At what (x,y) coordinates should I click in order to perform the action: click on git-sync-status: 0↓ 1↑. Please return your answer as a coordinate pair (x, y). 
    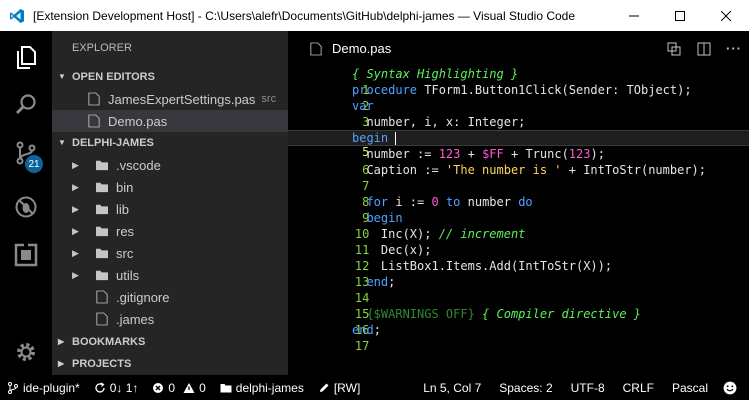
    Looking at the image, I should click on (116, 388).